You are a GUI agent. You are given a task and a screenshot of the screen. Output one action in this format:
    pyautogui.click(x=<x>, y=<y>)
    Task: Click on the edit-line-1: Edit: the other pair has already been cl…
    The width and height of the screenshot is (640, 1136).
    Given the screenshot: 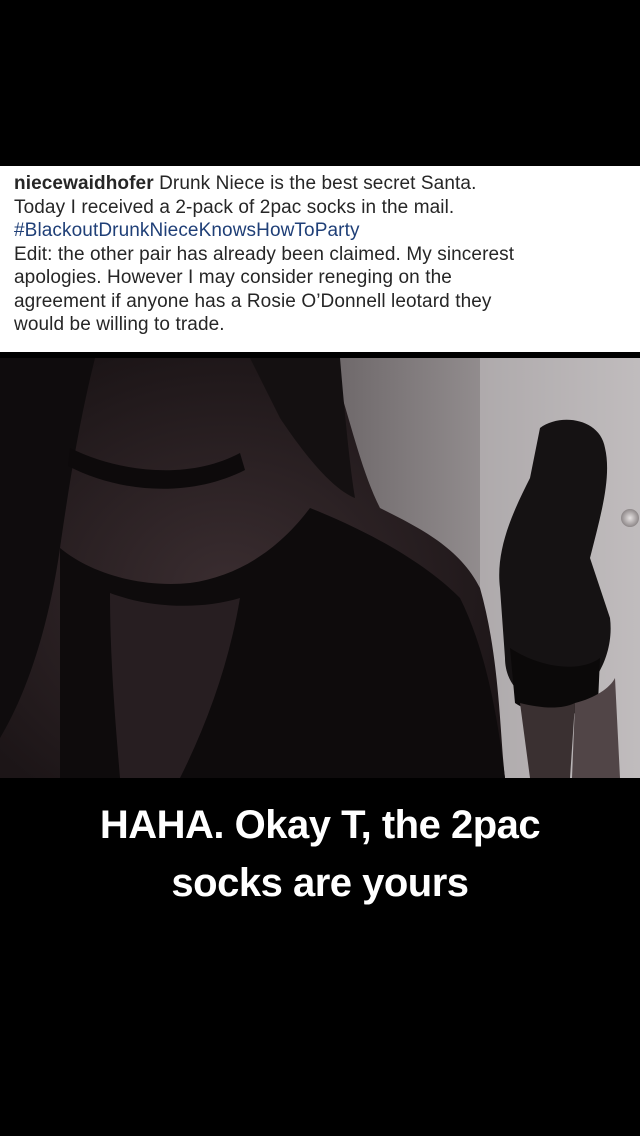 What is the action you would take?
    pyautogui.click(x=264, y=254)
    